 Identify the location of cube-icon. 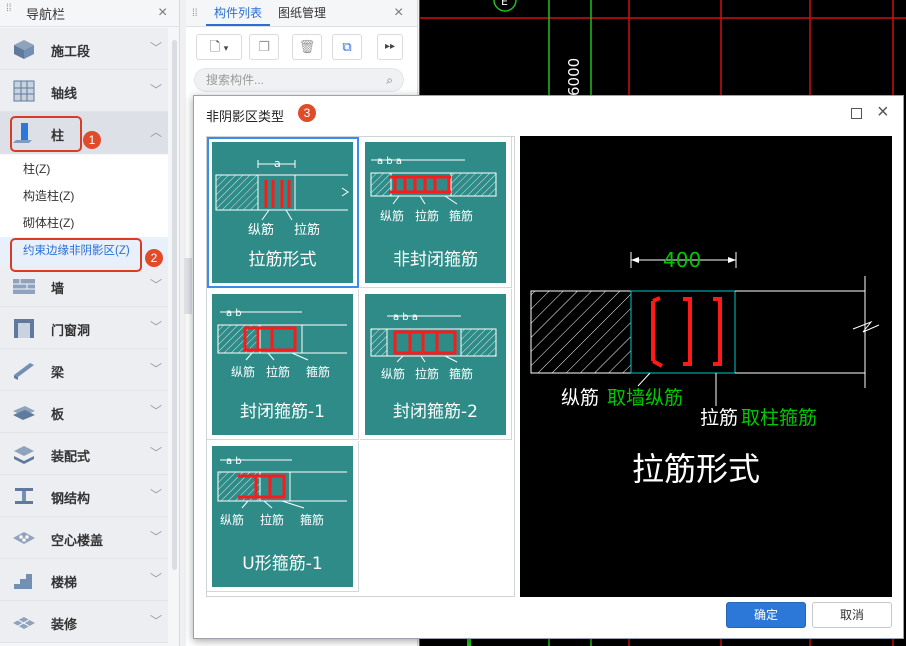
(24, 49).